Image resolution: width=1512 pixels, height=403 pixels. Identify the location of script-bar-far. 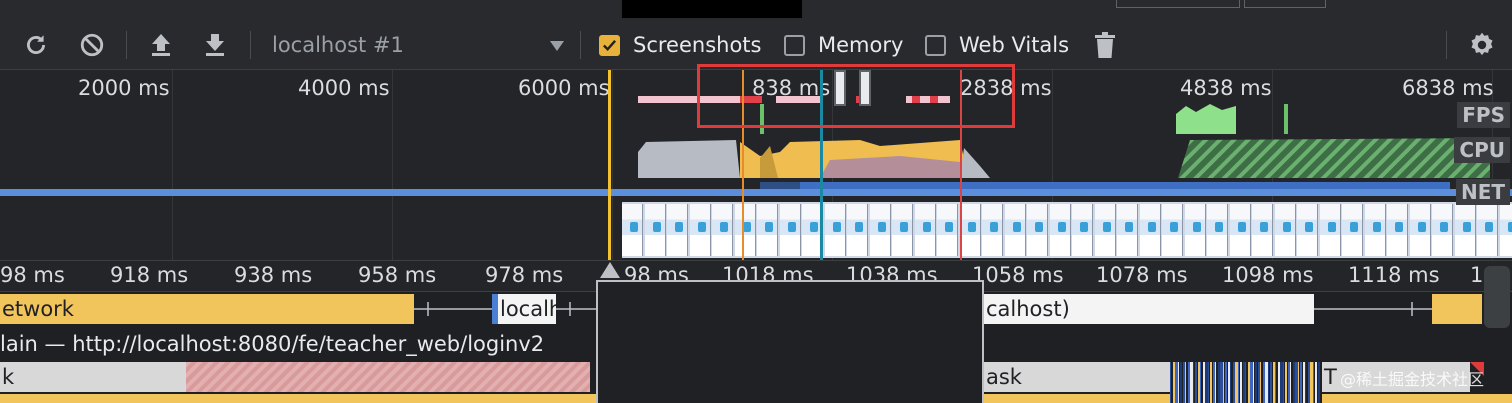
(1417, 398).